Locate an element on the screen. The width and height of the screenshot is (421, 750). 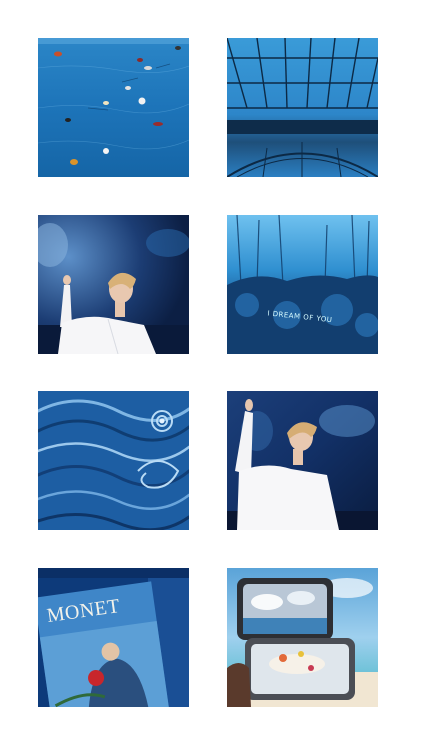
photo-tile-sky-tin-box is located at coordinates (302, 637).